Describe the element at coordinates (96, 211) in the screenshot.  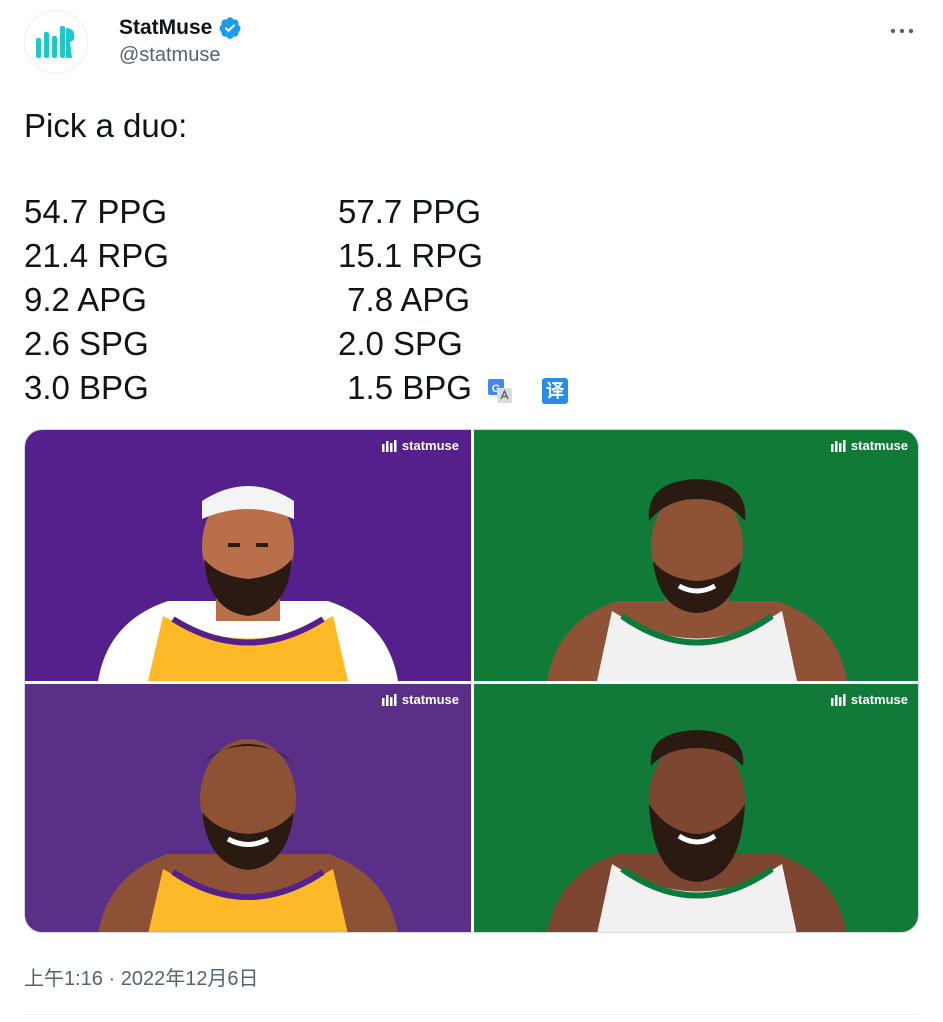
I see `stat-left: 54.7 PPG` at that location.